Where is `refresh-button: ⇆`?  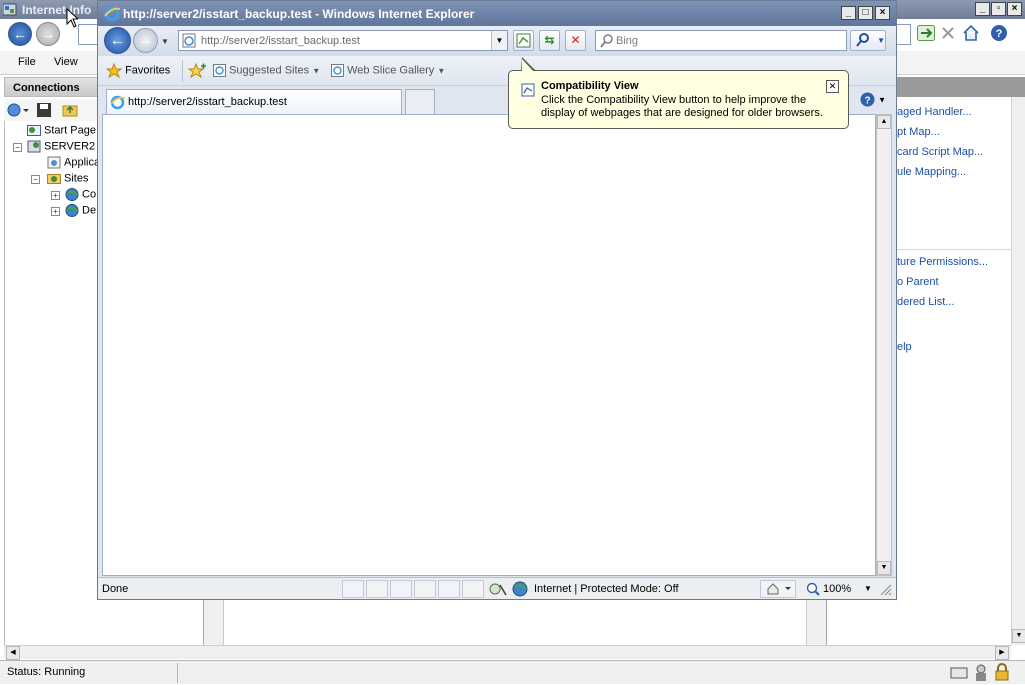
refresh-button: ⇆ is located at coordinates (549, 40).